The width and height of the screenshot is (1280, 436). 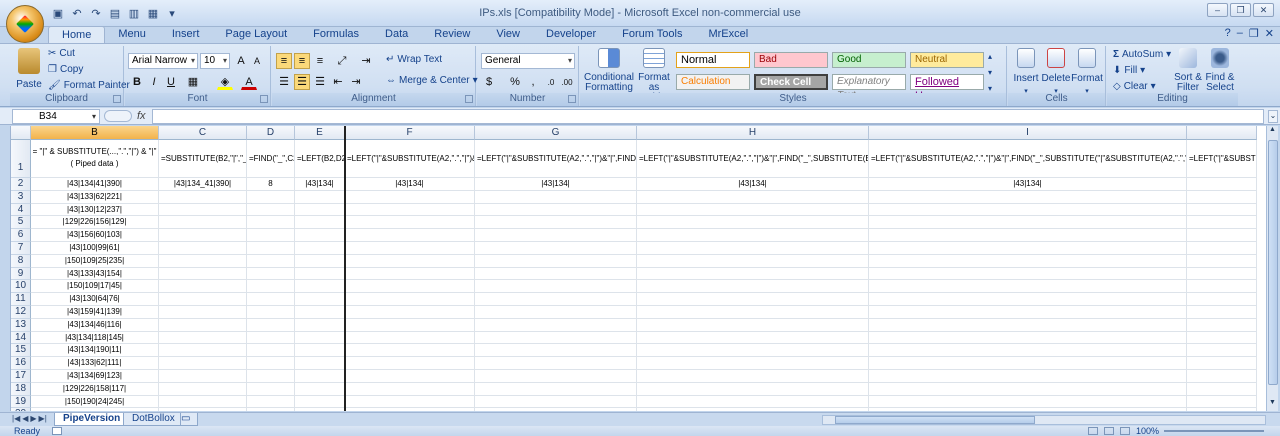 What do you see at coordinates (1222, 159) in the screenshot?
I see `cell-j1: =LEFT("|"&SUBSTITUT` at bounding box center [1222, 159].